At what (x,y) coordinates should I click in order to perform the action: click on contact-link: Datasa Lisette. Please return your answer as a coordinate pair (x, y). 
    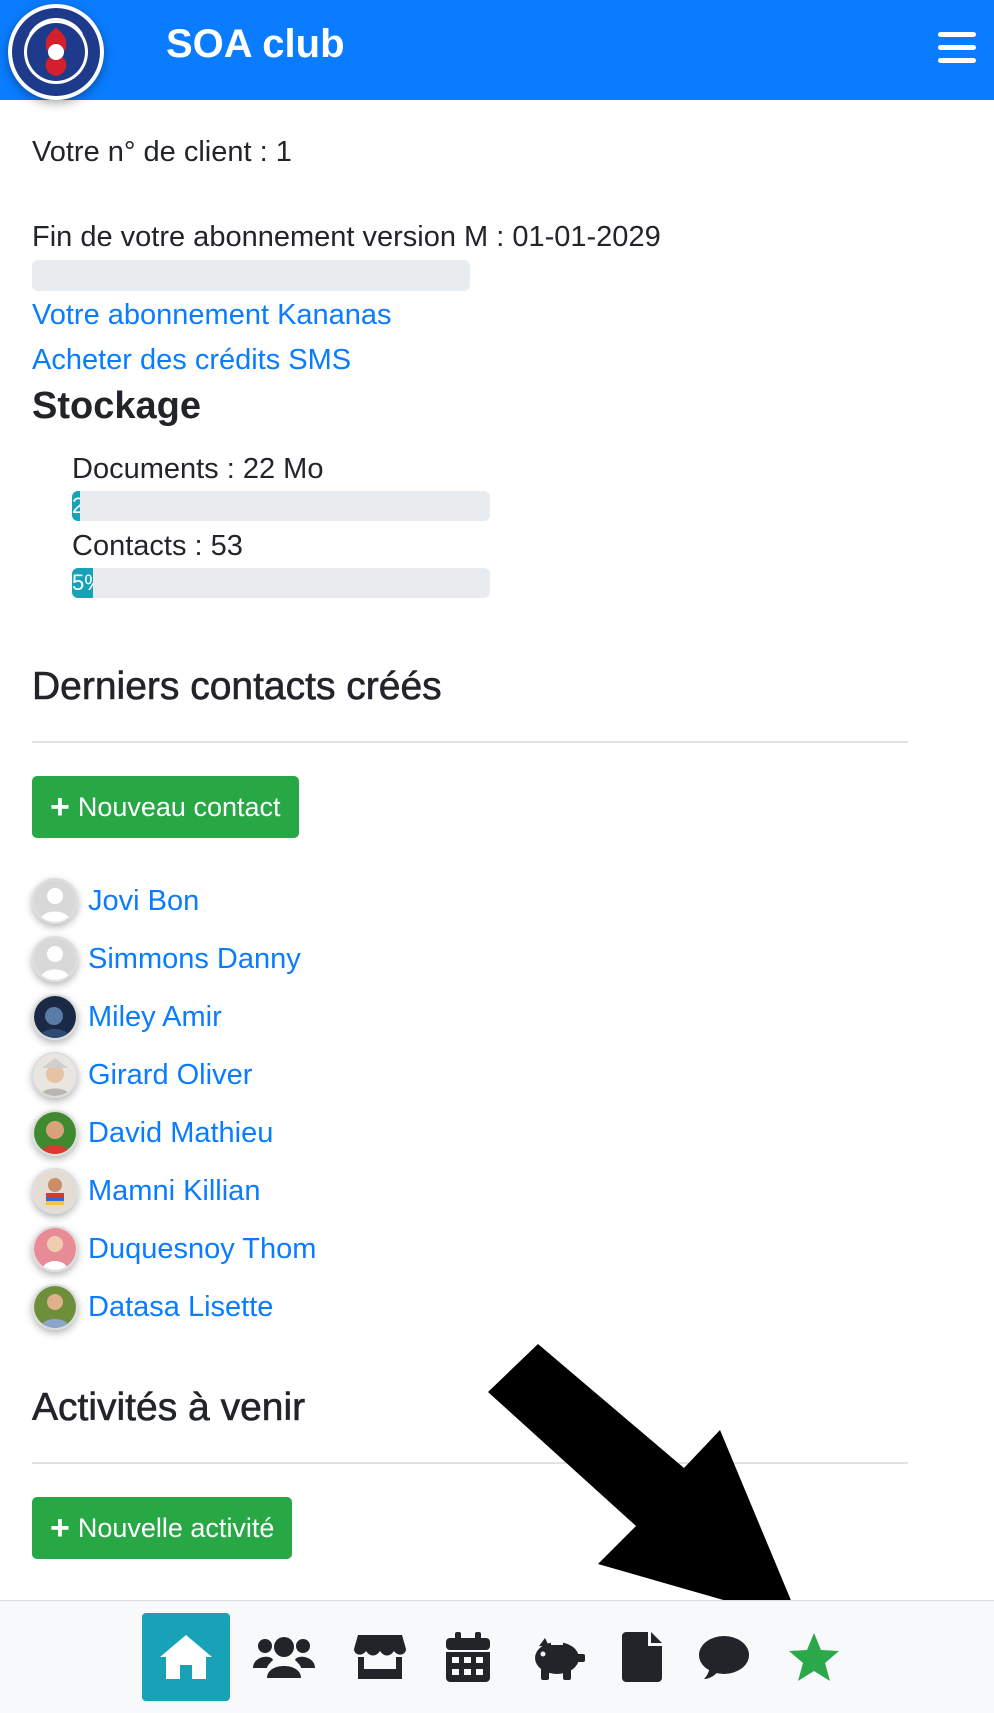
    Looking at the image, I should click on (180, 1307).